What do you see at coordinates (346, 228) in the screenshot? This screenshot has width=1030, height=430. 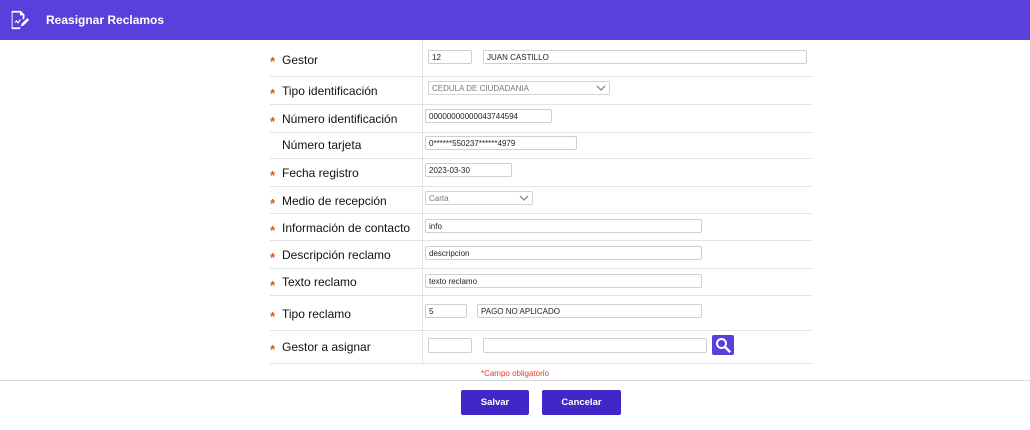 I see `informacion-contacto-label: Información de contacto` at bounding box center [346, 228].